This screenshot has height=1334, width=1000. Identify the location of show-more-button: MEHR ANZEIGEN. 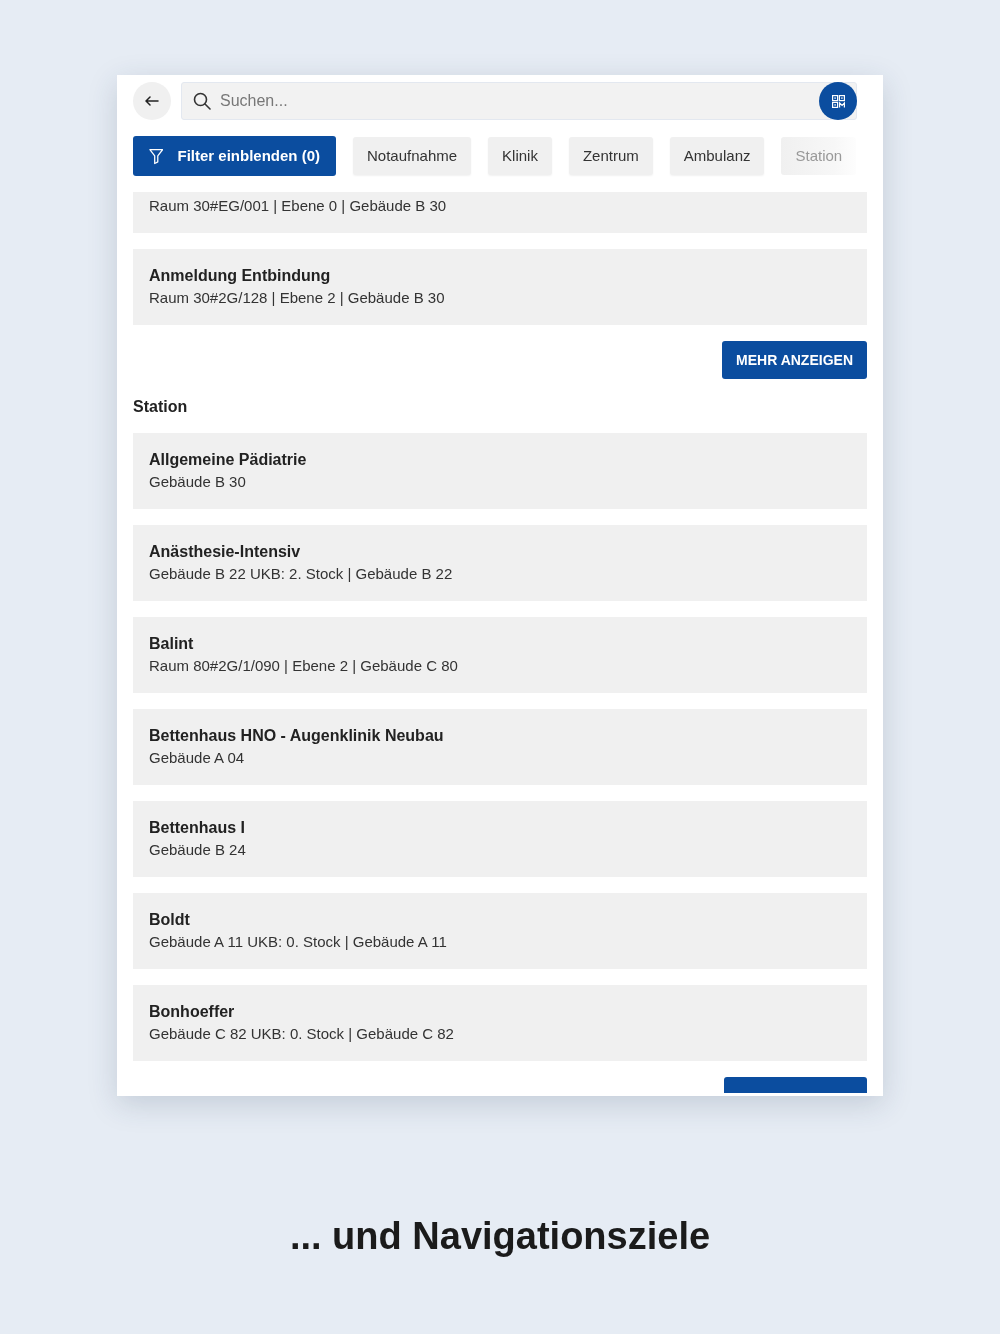
(794, 360).